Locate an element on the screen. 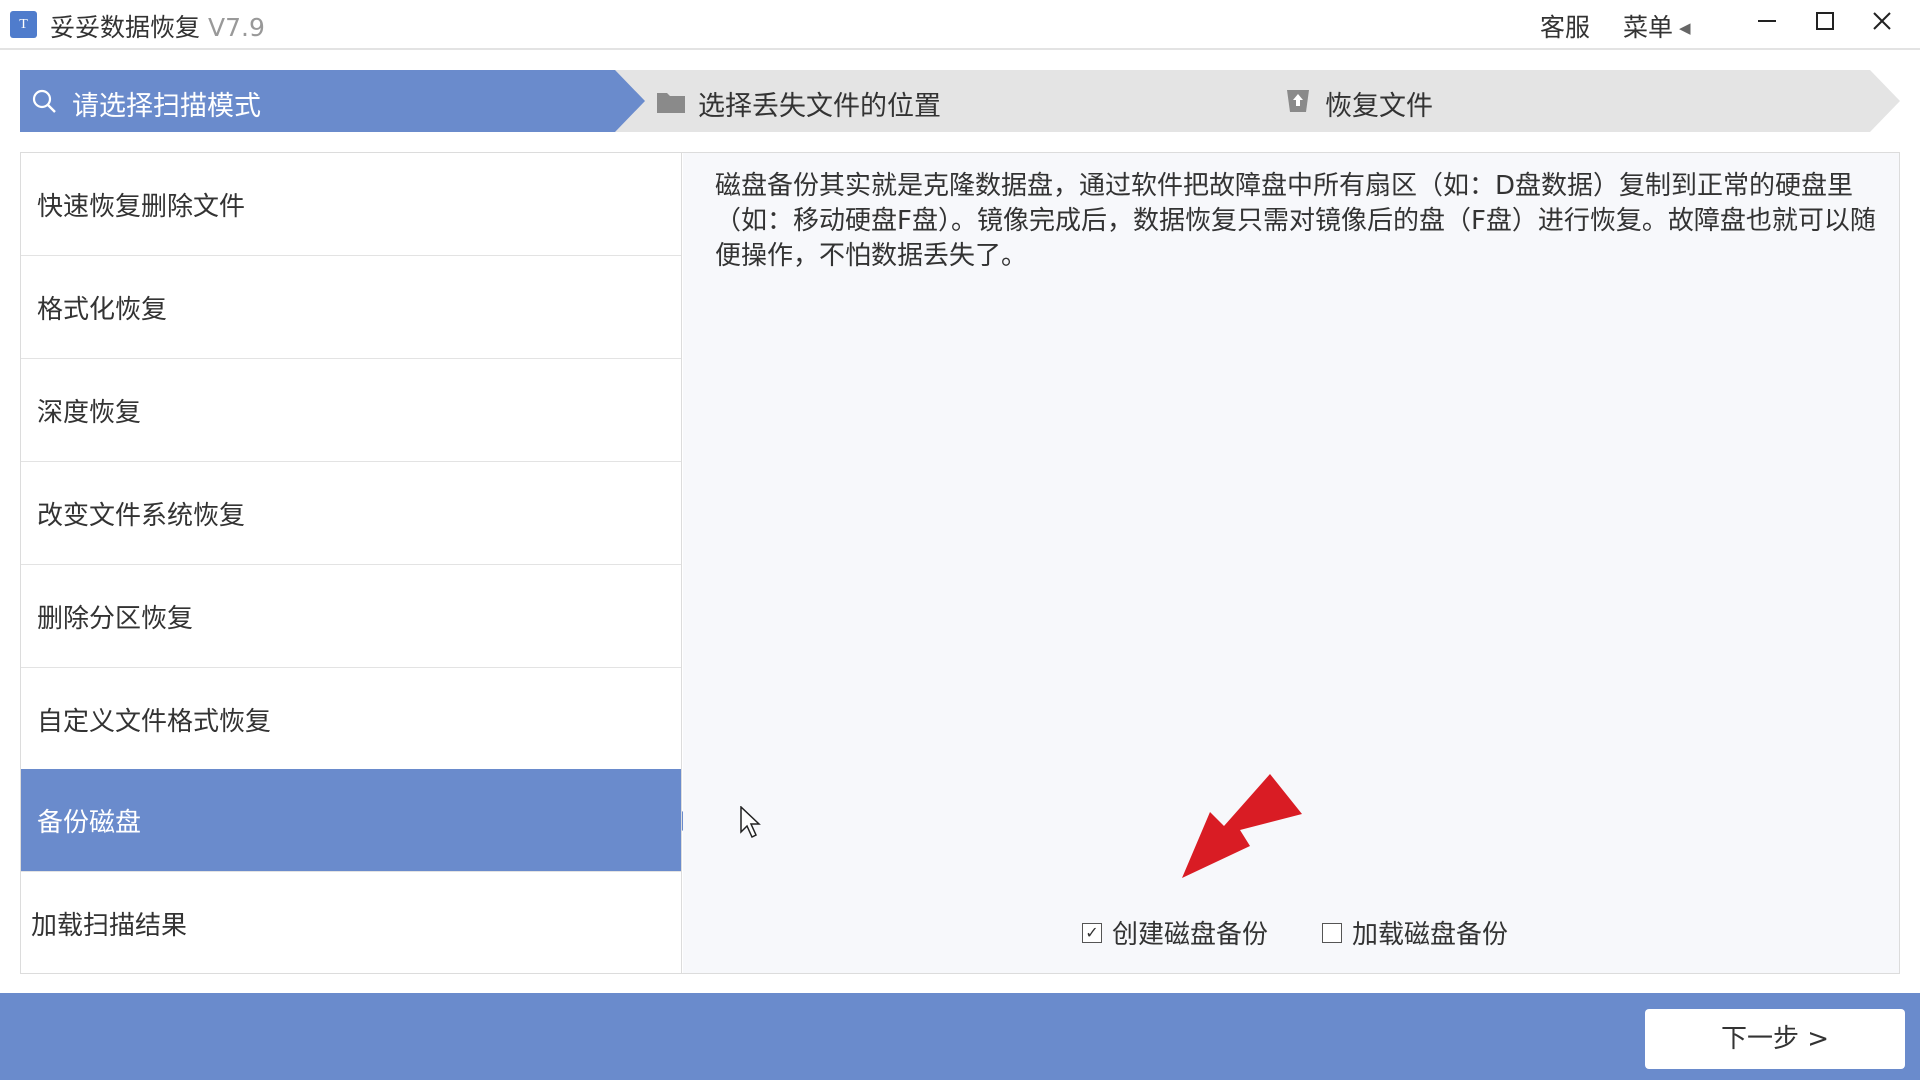 The image size is (1920, 1080). step-select-location: 选择丢失文件的位置 is located at coordinates (819, 106).